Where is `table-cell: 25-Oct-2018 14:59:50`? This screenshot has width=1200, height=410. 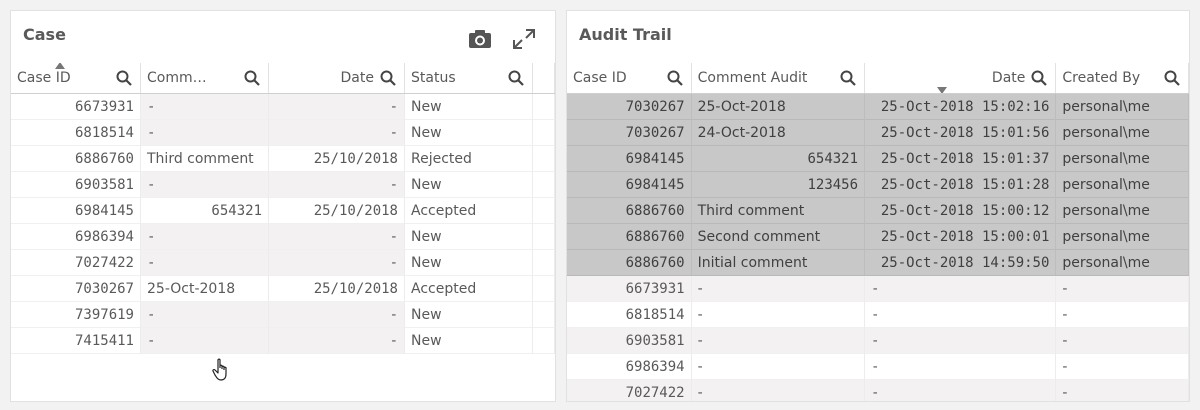 table-cell: 25-Oct-2018 14:59:50 is located at coordinates (961, 263).